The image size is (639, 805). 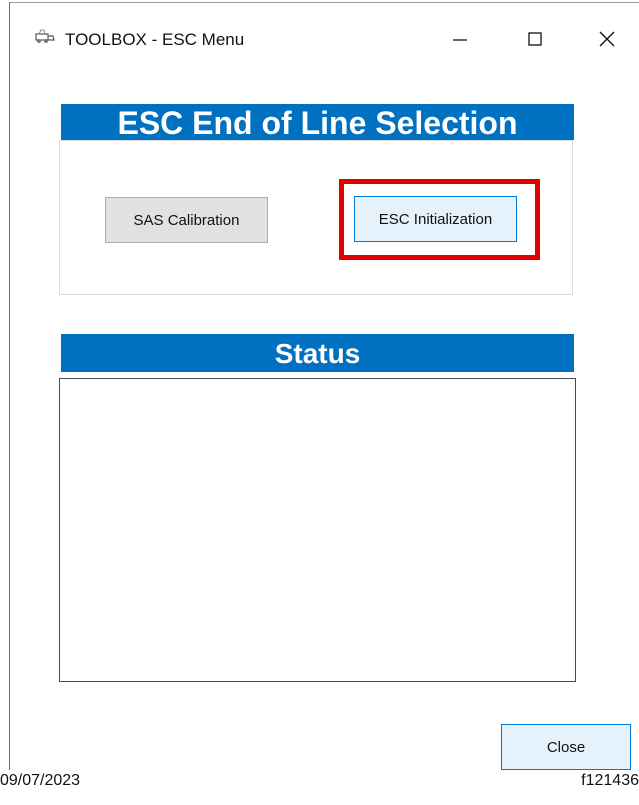 I want to click on window-title: TOOLBOX - ESC Menu, so click(x=155, y=39).